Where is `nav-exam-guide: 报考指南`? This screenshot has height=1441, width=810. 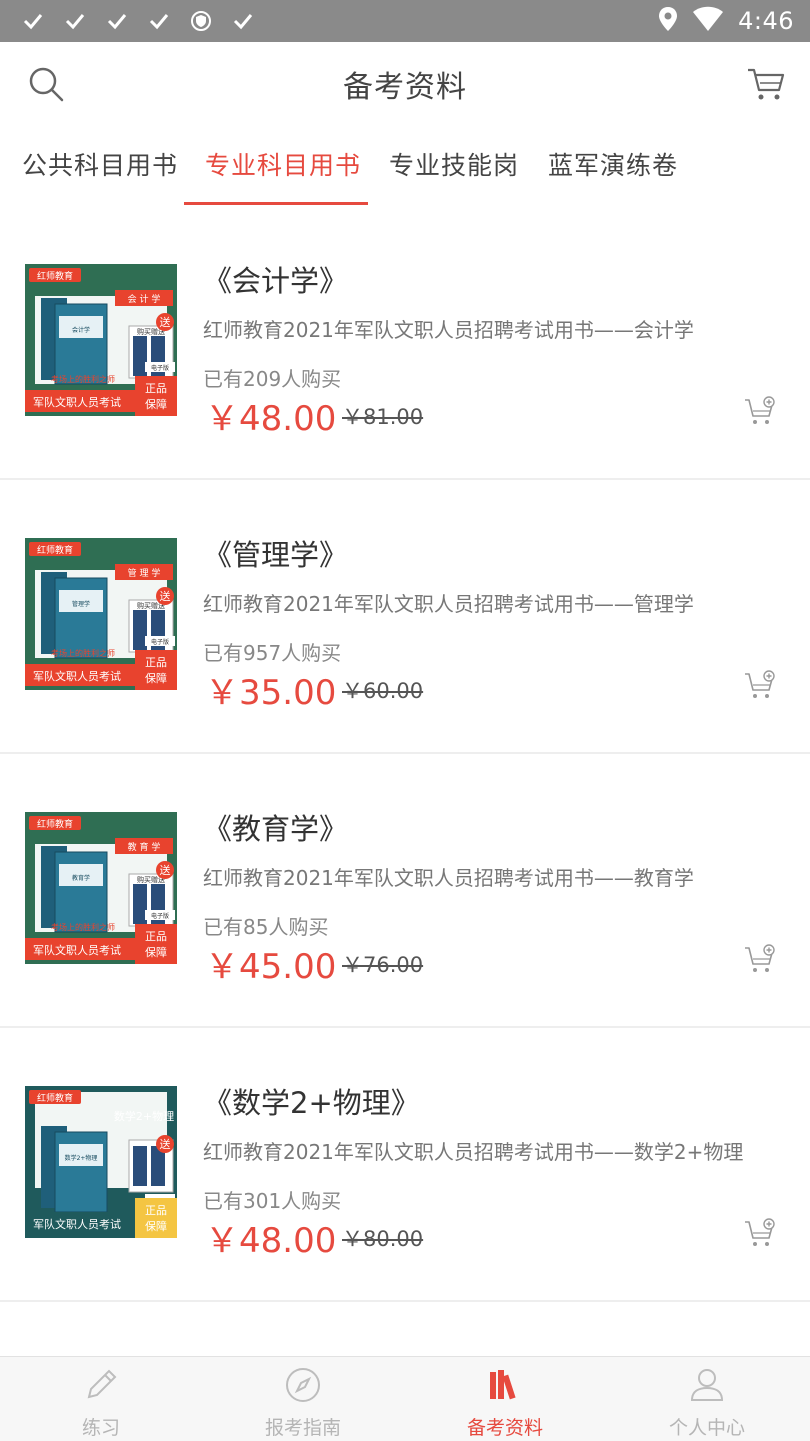 nav-exam-guide: 报考指南 is located at coordinates (303, 1399).